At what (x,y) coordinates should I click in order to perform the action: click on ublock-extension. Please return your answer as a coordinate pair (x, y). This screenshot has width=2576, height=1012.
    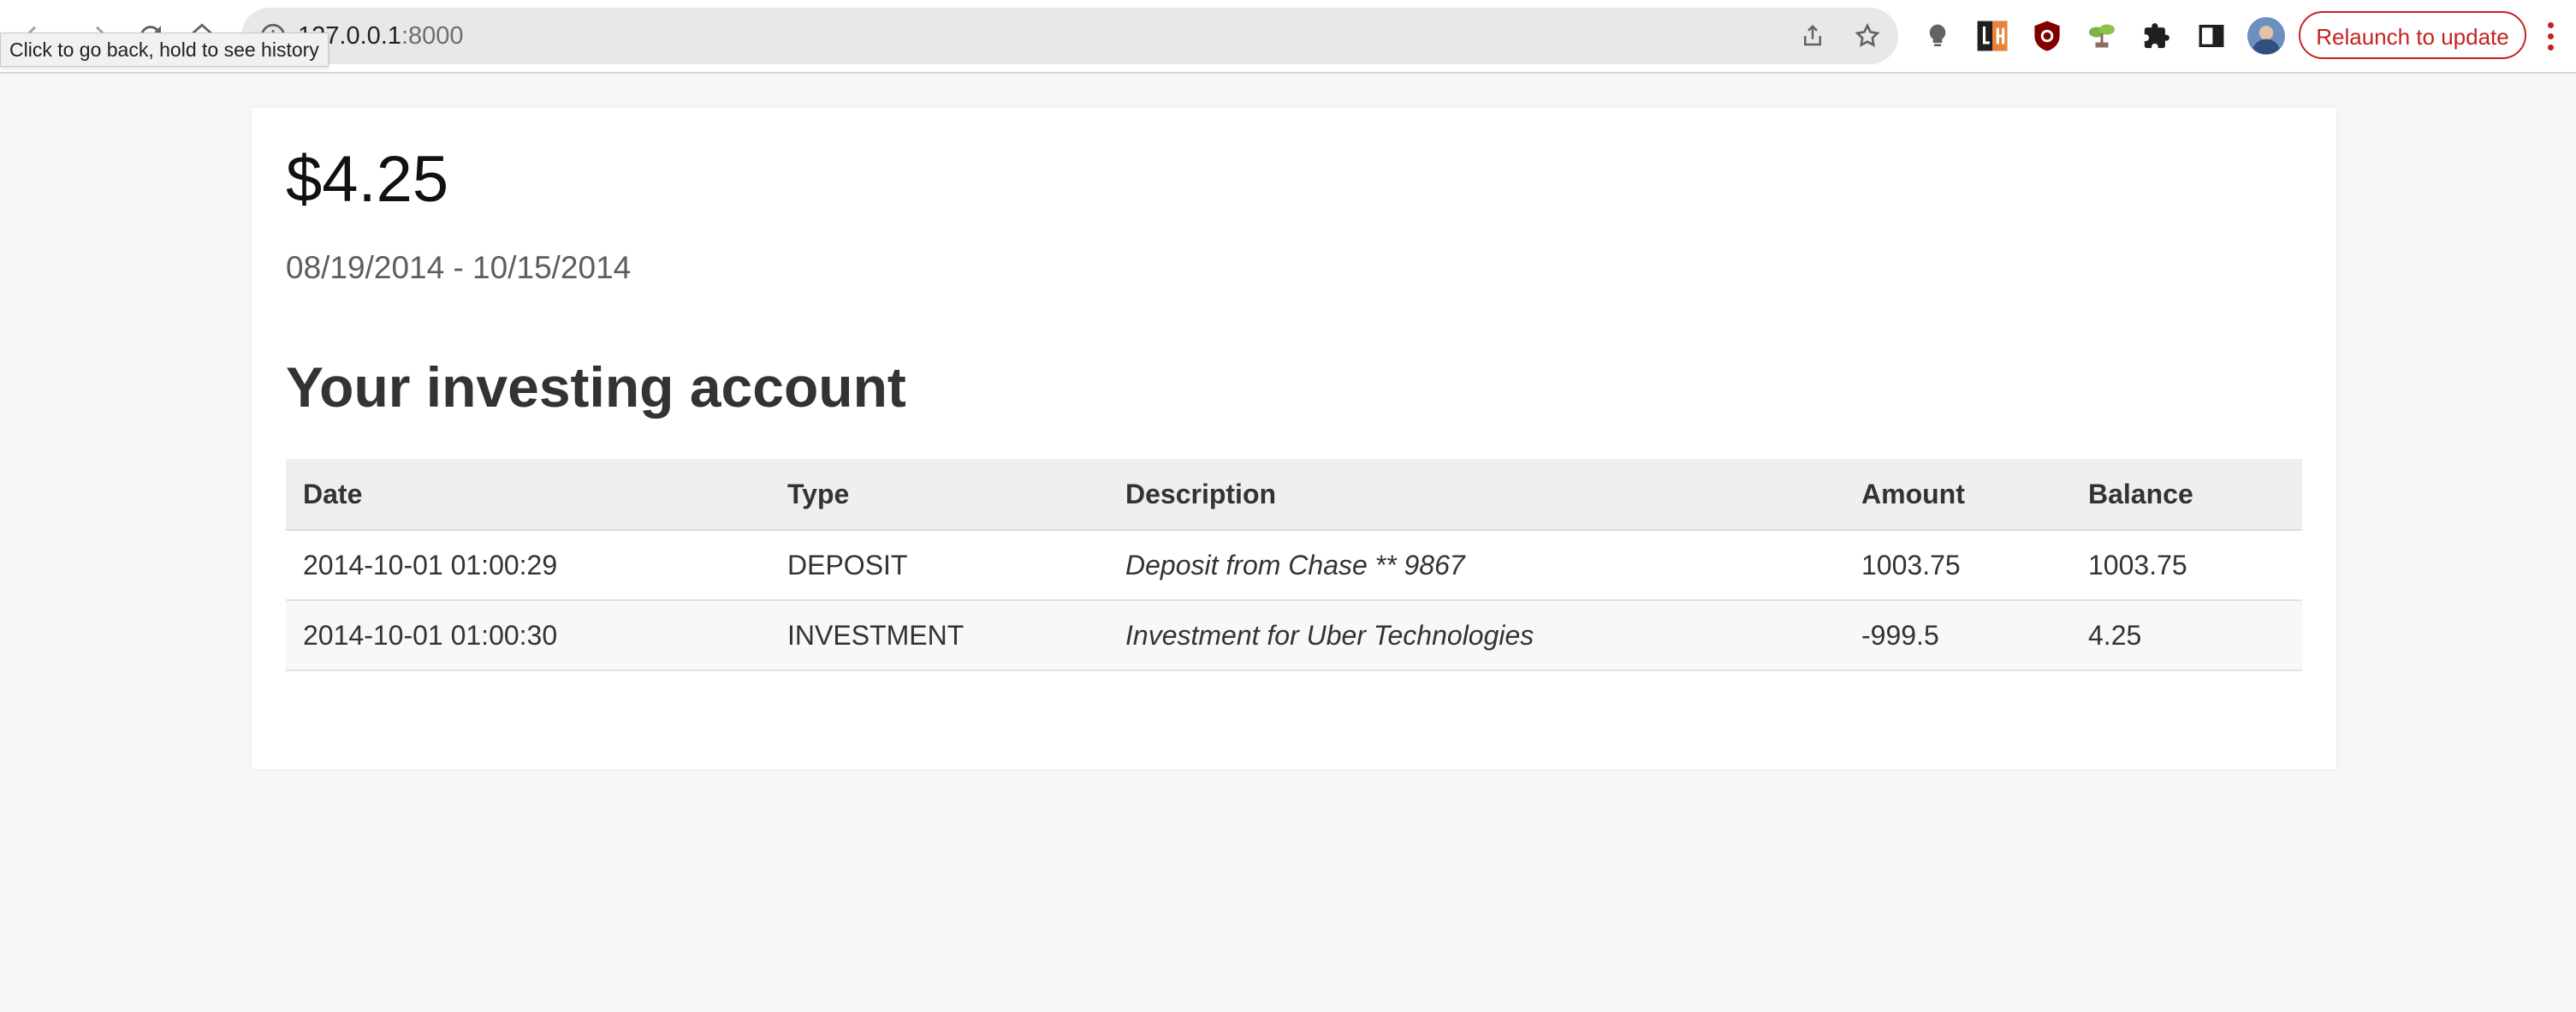
    Looking at the image, I should click on (2047, 36).